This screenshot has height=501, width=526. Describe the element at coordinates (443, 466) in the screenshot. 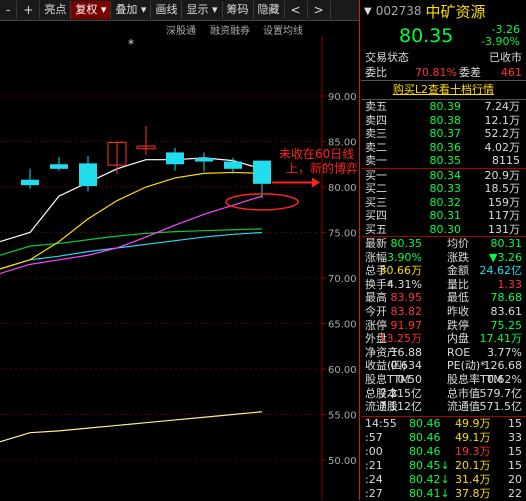

I see `tick-row: :21 80.45↓ 20.1万 15` at that location.